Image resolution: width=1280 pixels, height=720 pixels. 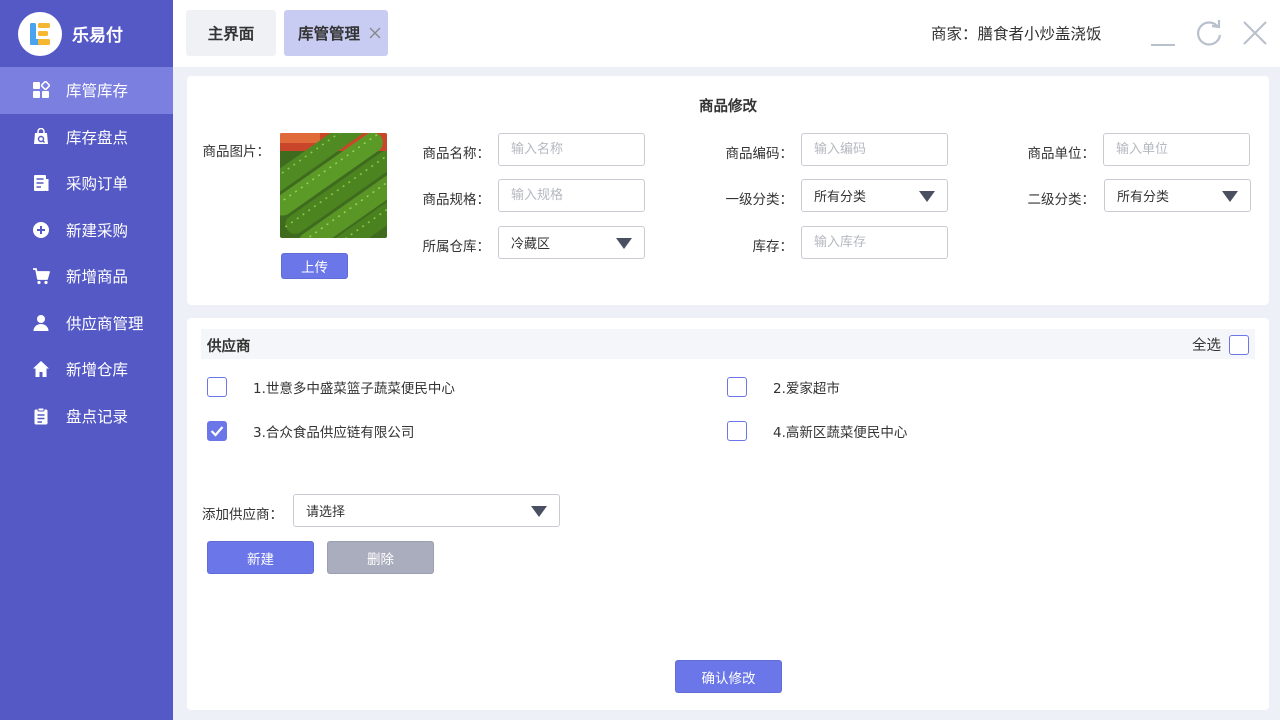 I want to click on select-all-label: 全选, so click(x=1206, y=346).